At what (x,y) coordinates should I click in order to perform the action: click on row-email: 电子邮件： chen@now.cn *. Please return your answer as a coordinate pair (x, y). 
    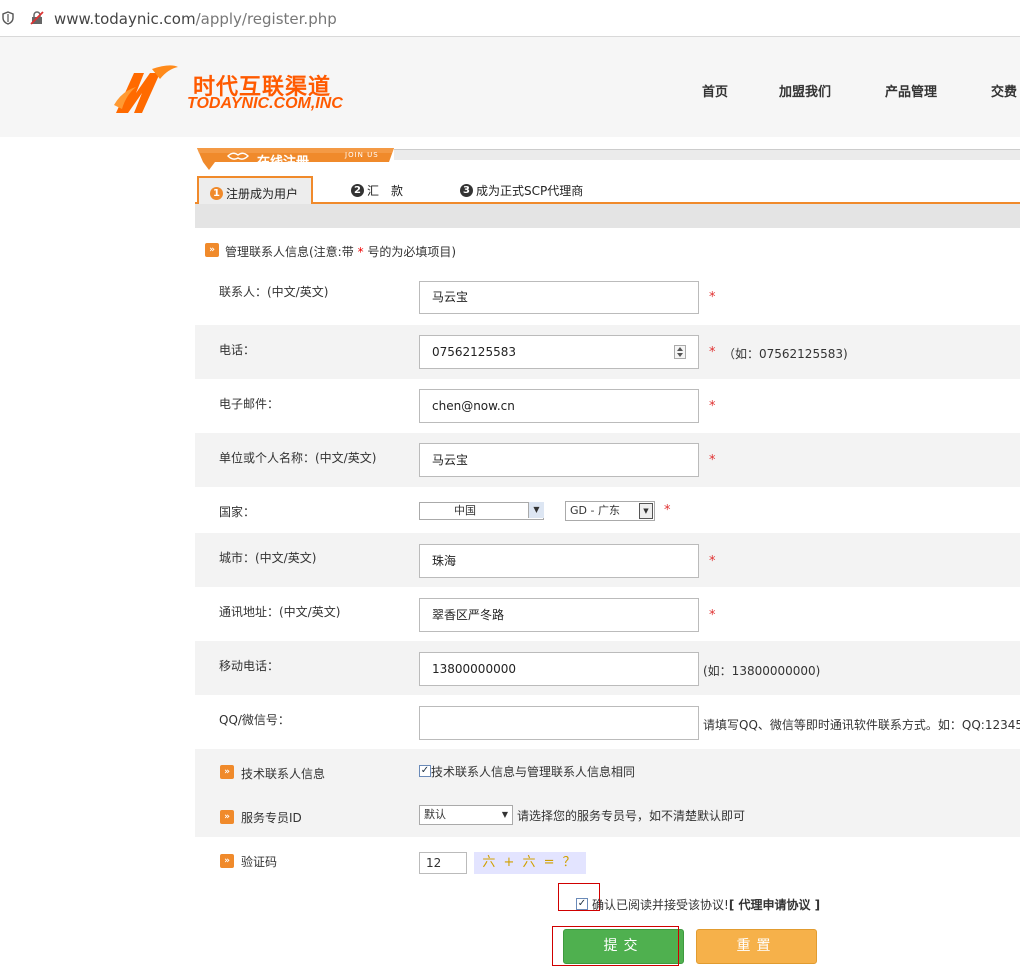
    Looking at the image, I should click on (607, 406).